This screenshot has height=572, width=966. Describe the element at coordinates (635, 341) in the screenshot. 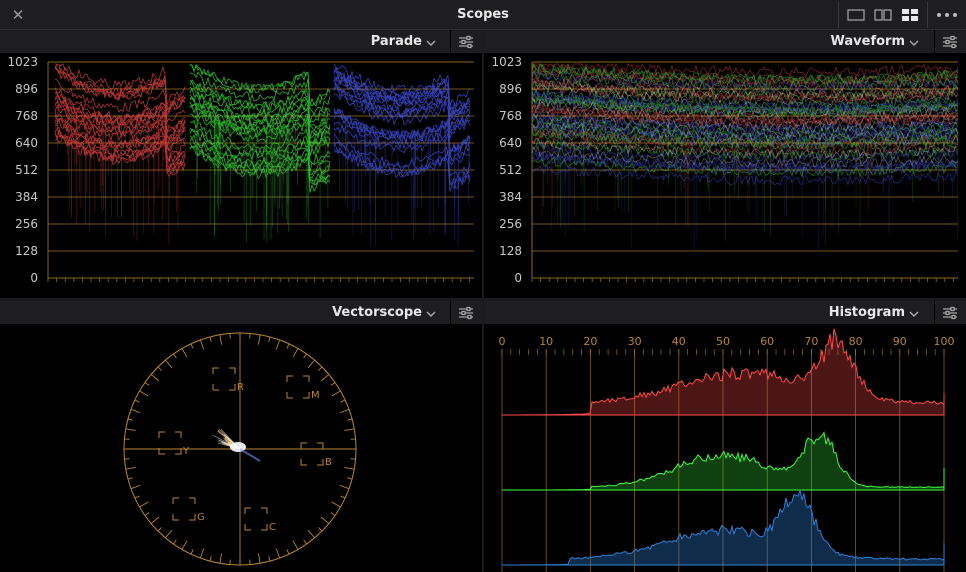

I see `histogram-scale-label: 30` at that location.